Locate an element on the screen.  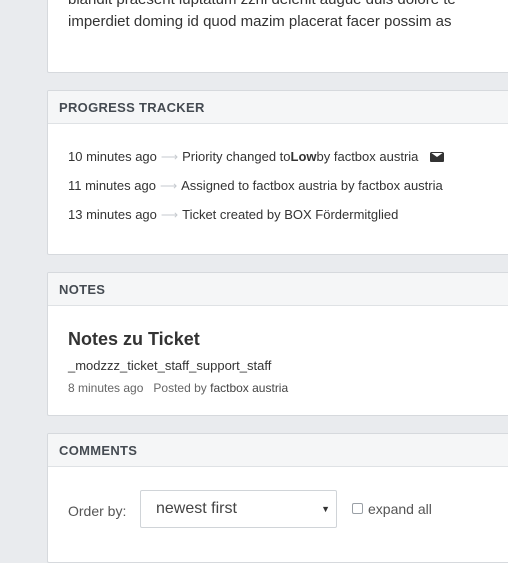
event-priority-value: Low is located at coordinates (303, 156).